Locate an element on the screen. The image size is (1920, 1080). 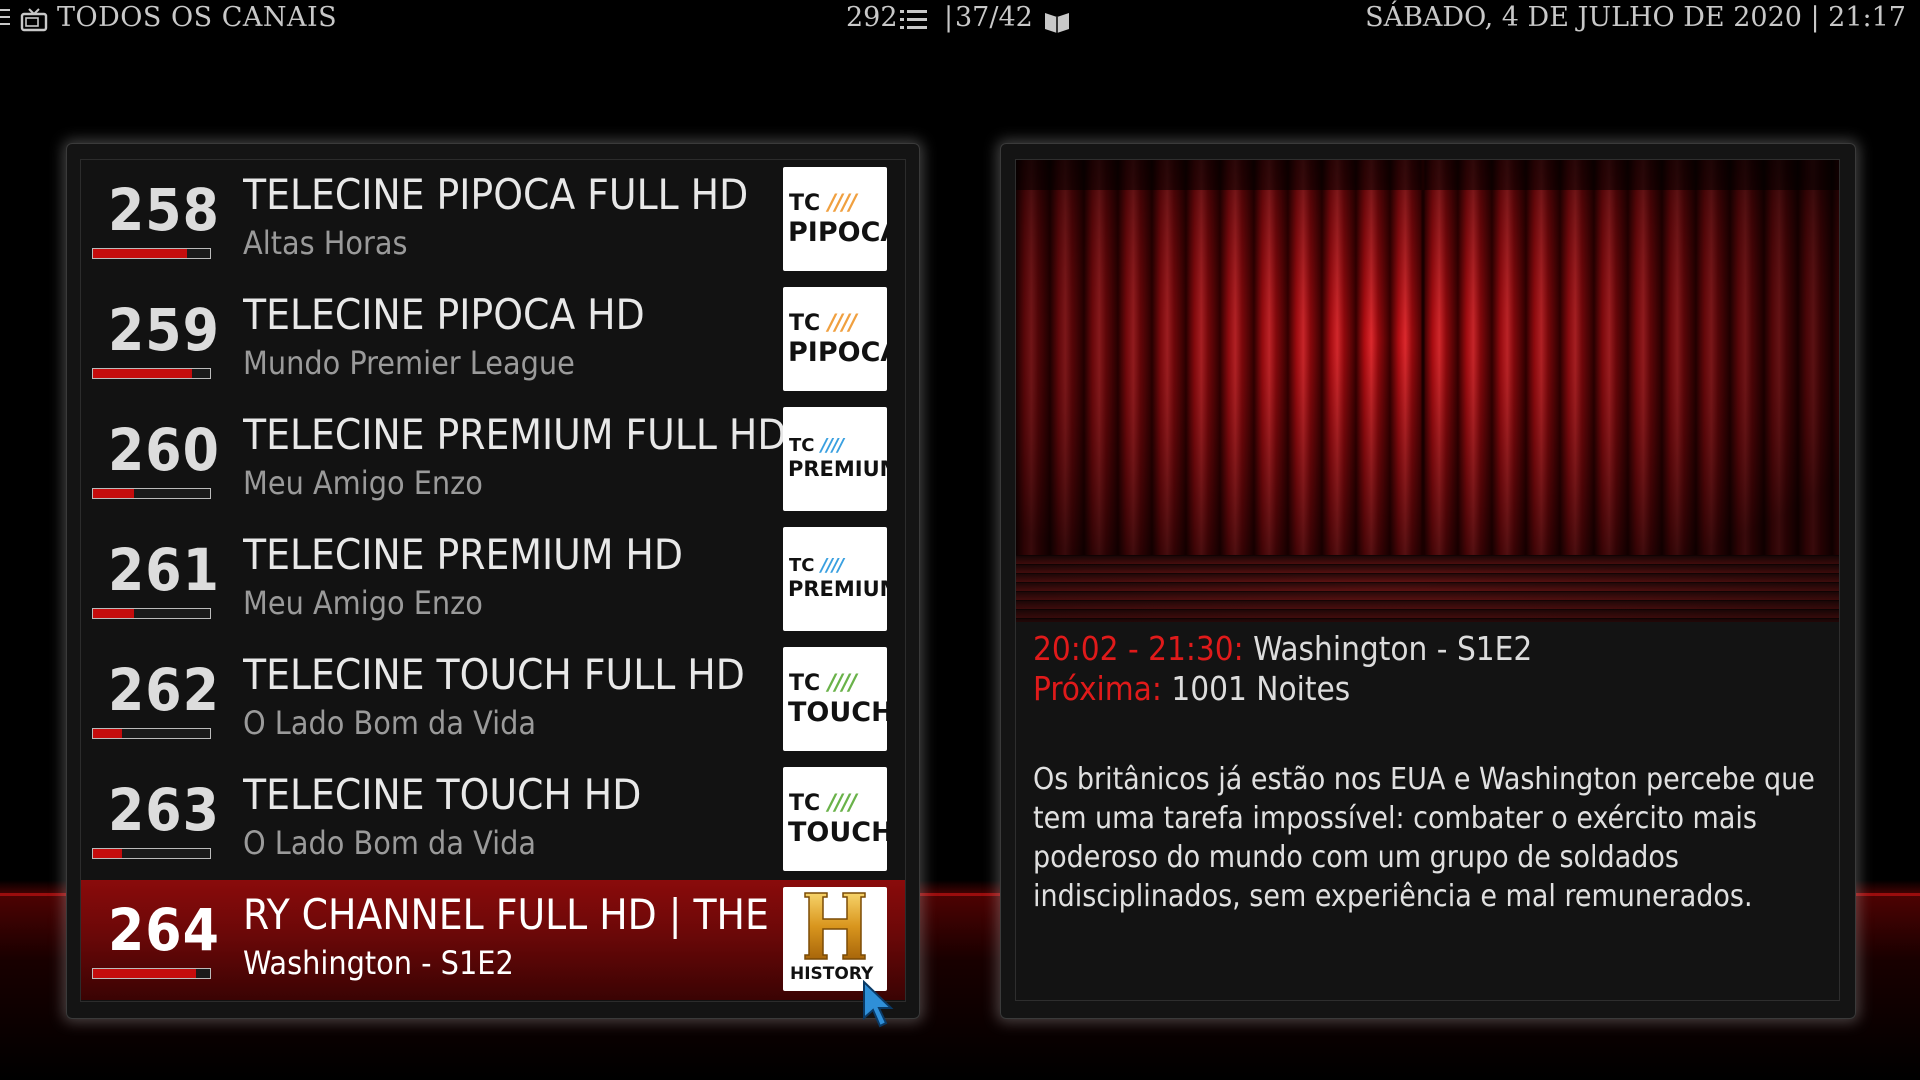
section-title: TODOS OS CANAIS is located at coordinates (197, 17).